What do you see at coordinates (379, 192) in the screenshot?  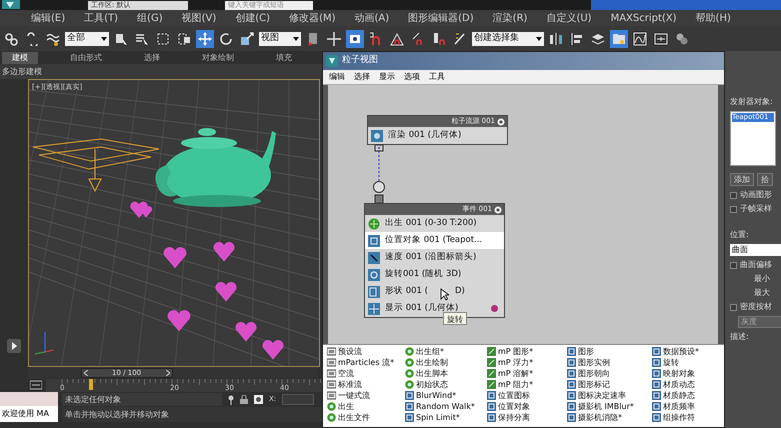 I see `input-connector-icon` at bounding box center [379, 192].